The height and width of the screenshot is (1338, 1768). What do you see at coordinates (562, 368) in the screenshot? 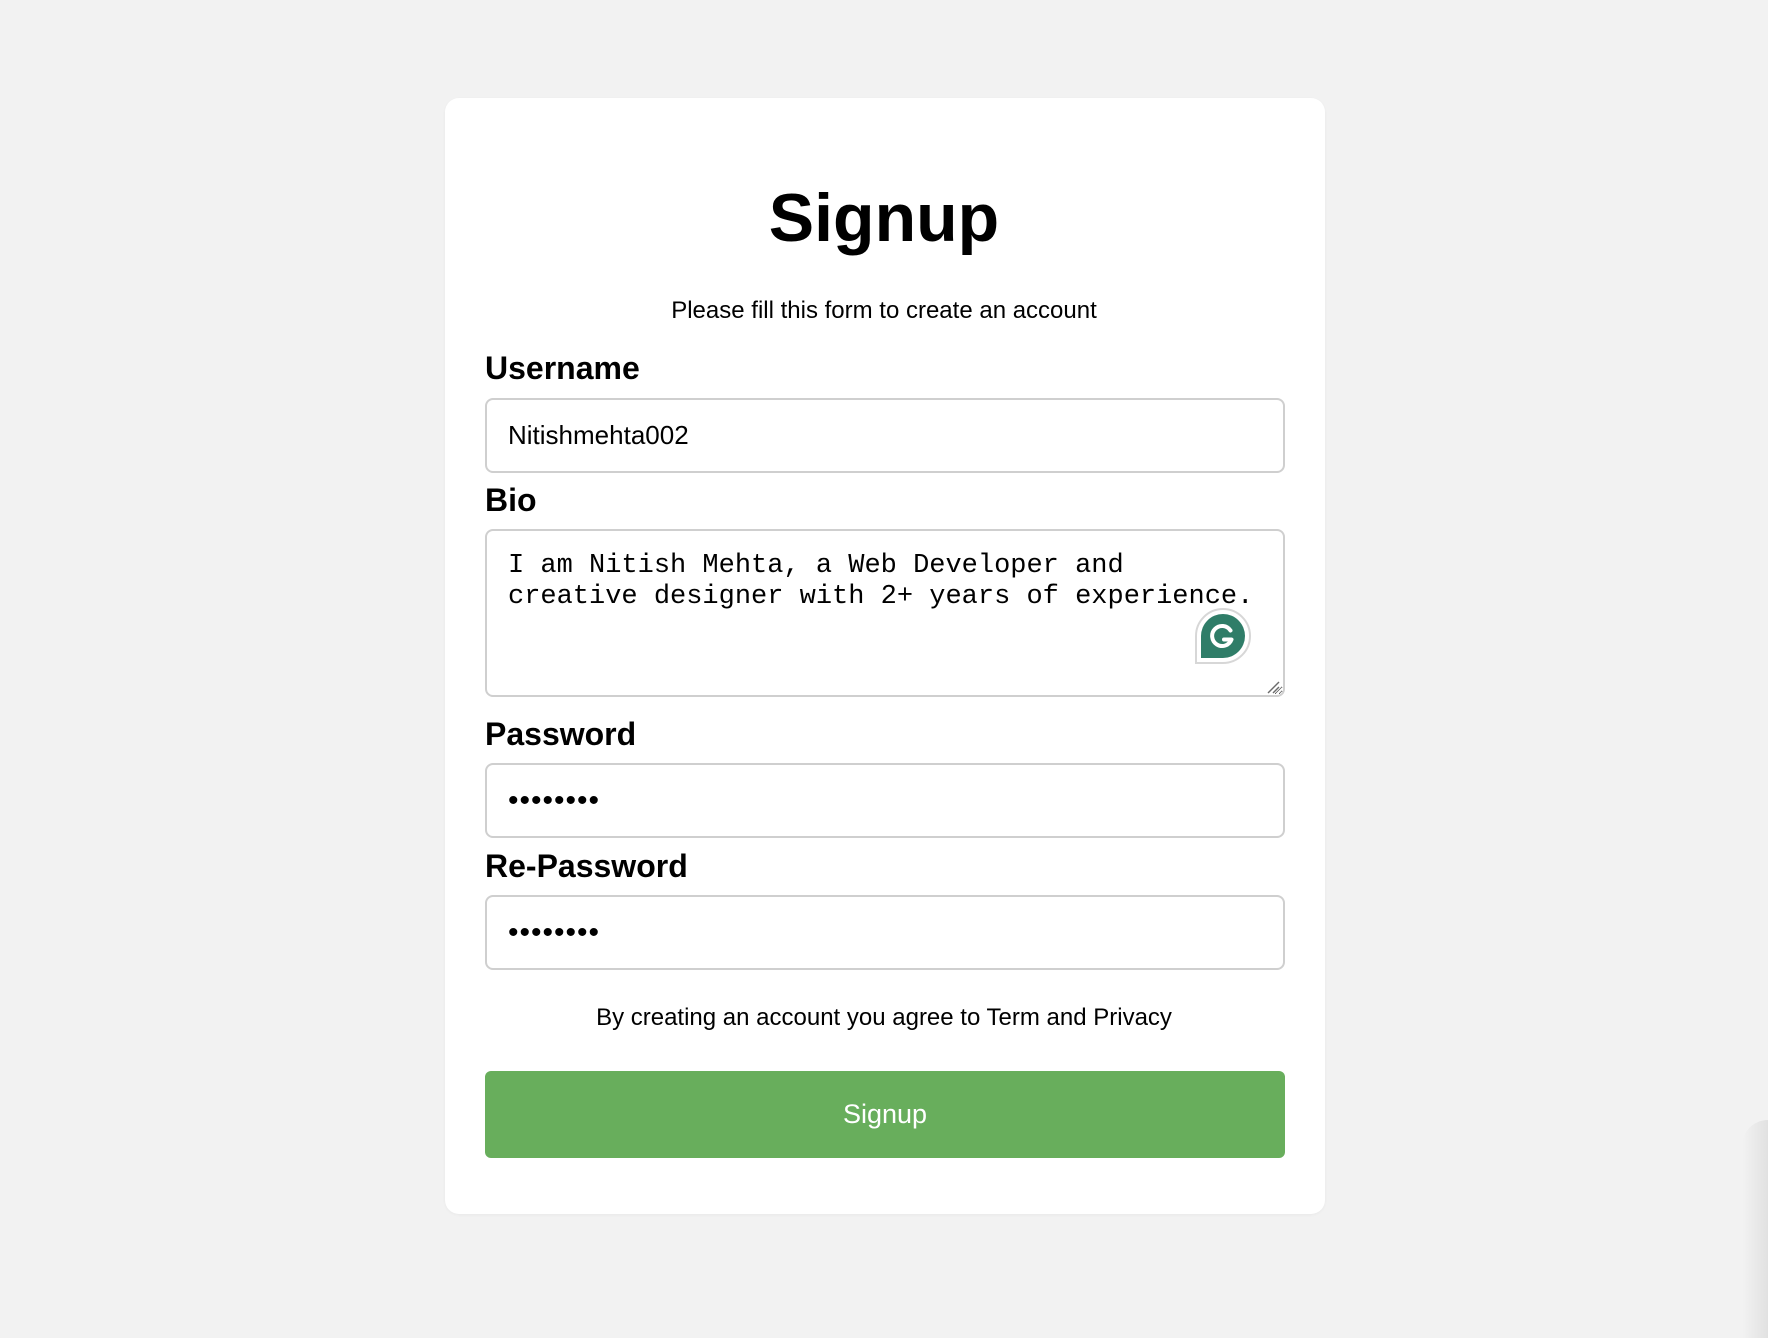
I see `username-label: Username` at bounding box center [562, 368].